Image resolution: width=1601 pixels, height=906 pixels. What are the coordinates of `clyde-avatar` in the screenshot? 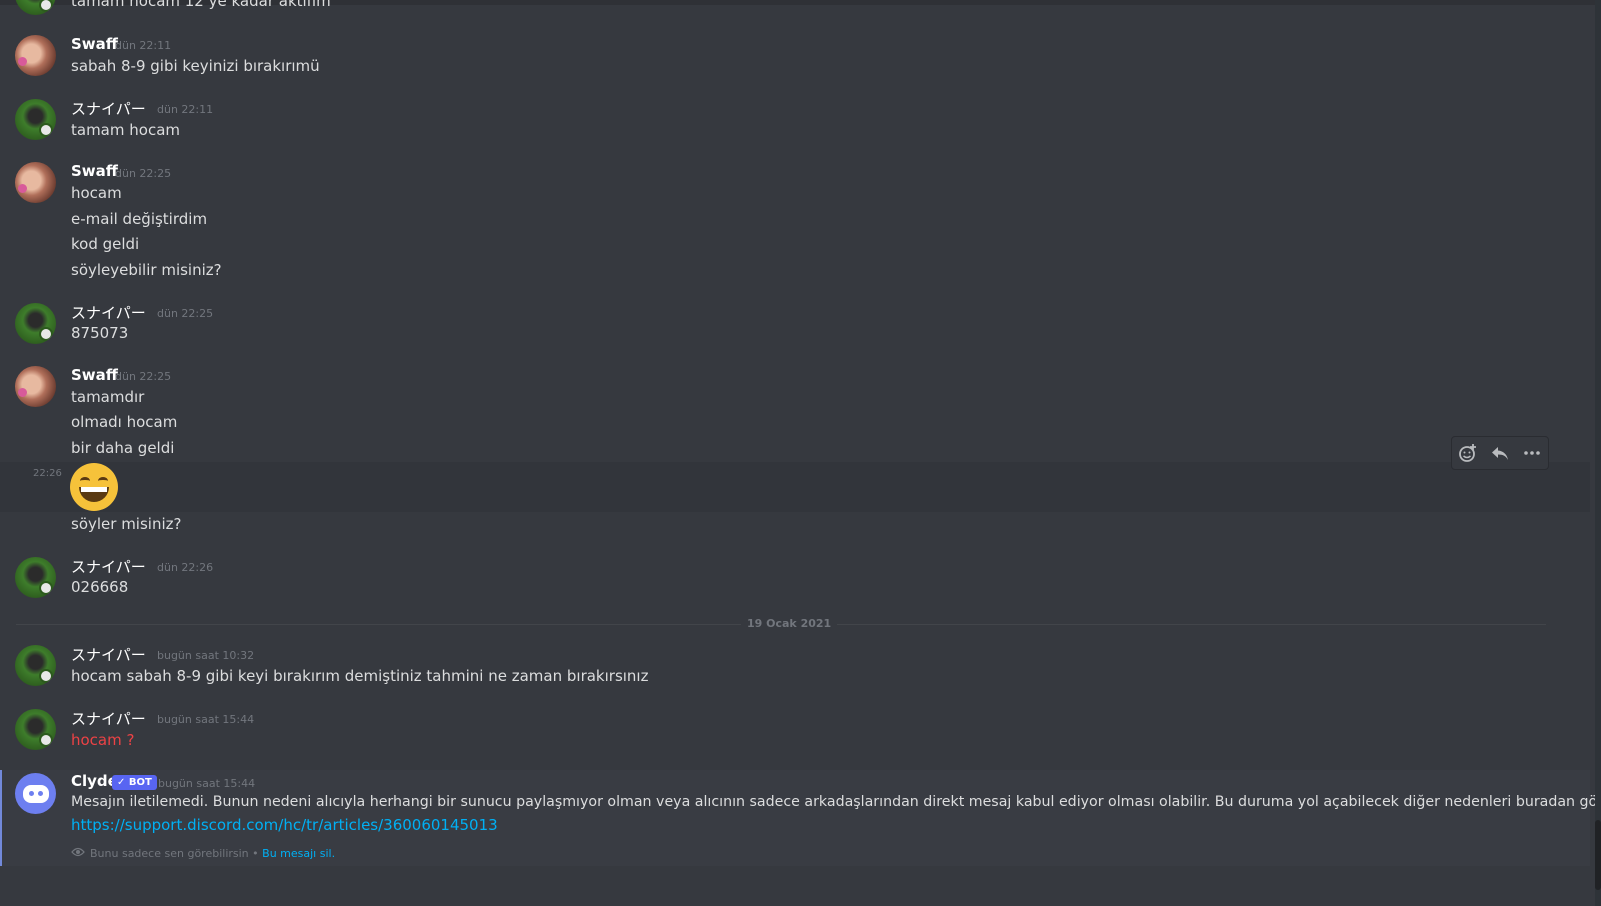 It's located at (35, 793).